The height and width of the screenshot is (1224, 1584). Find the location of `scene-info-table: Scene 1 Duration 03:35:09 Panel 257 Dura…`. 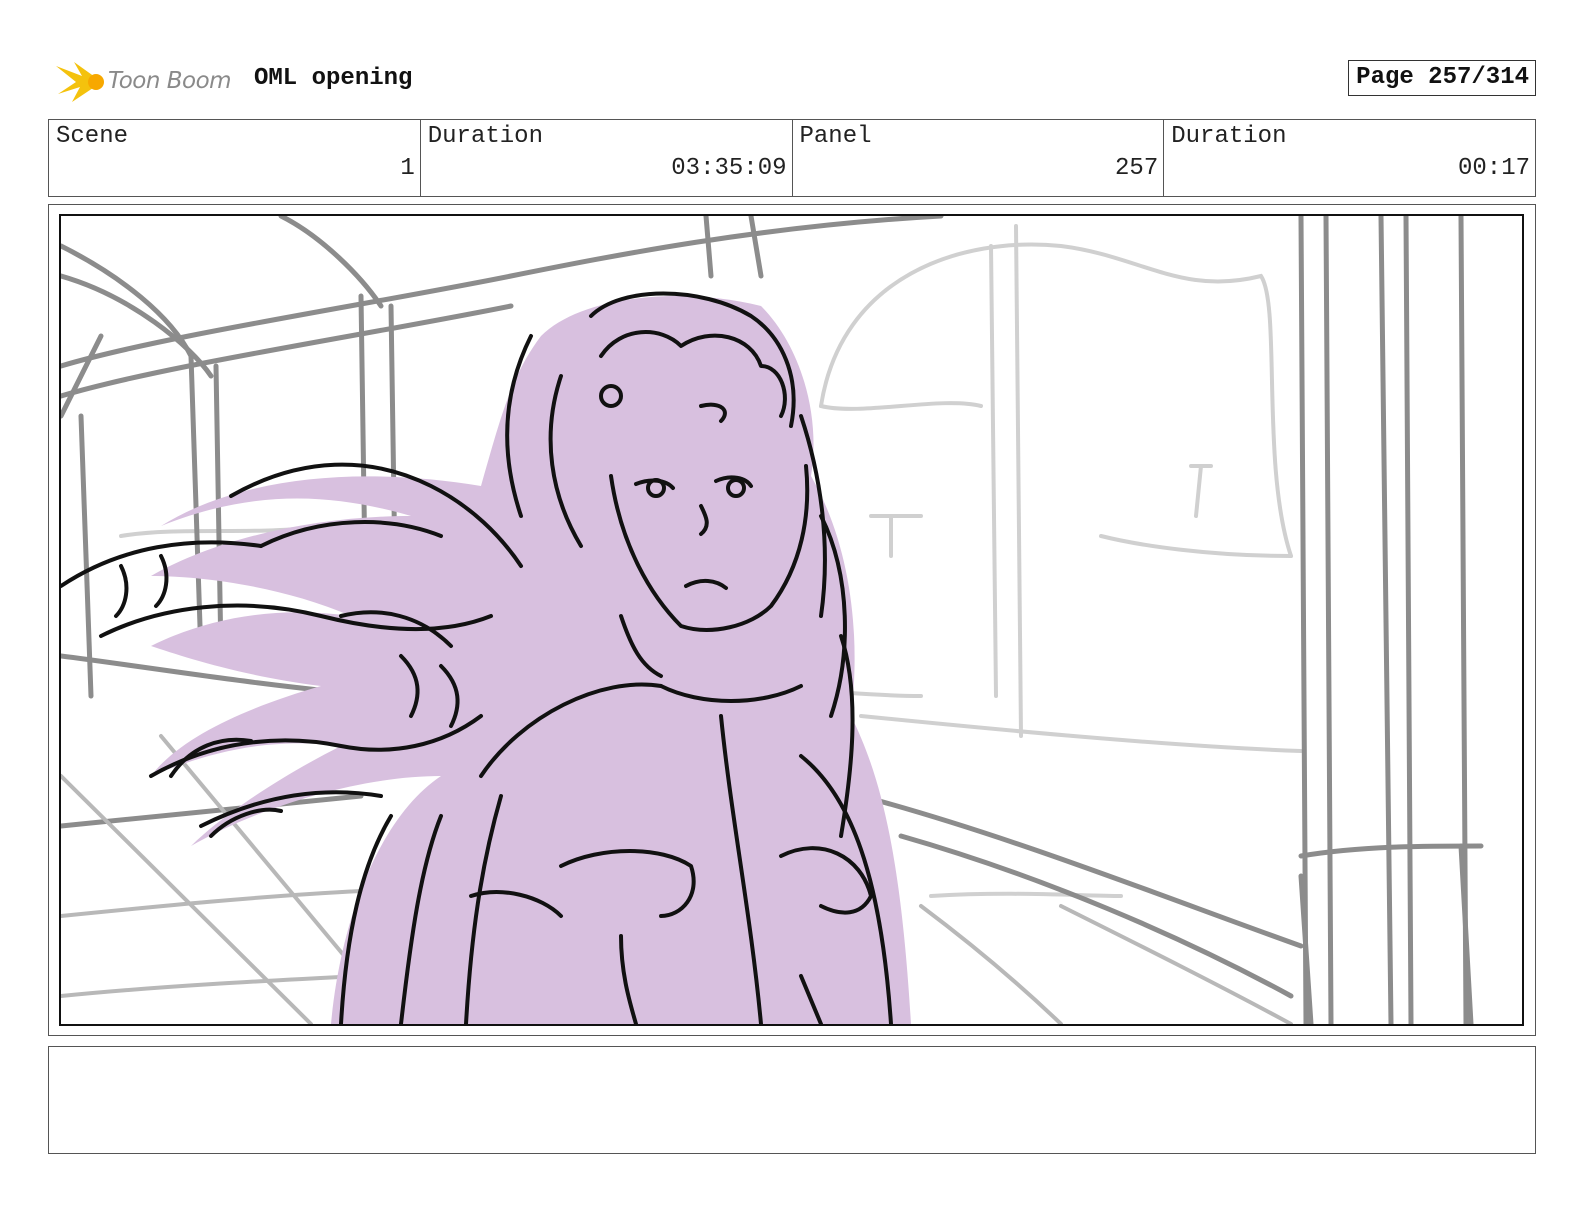

scene-info-table: Scene 1 Duration 03:35:09 Panel 257 Dura… is located at coordinates (792, 158).